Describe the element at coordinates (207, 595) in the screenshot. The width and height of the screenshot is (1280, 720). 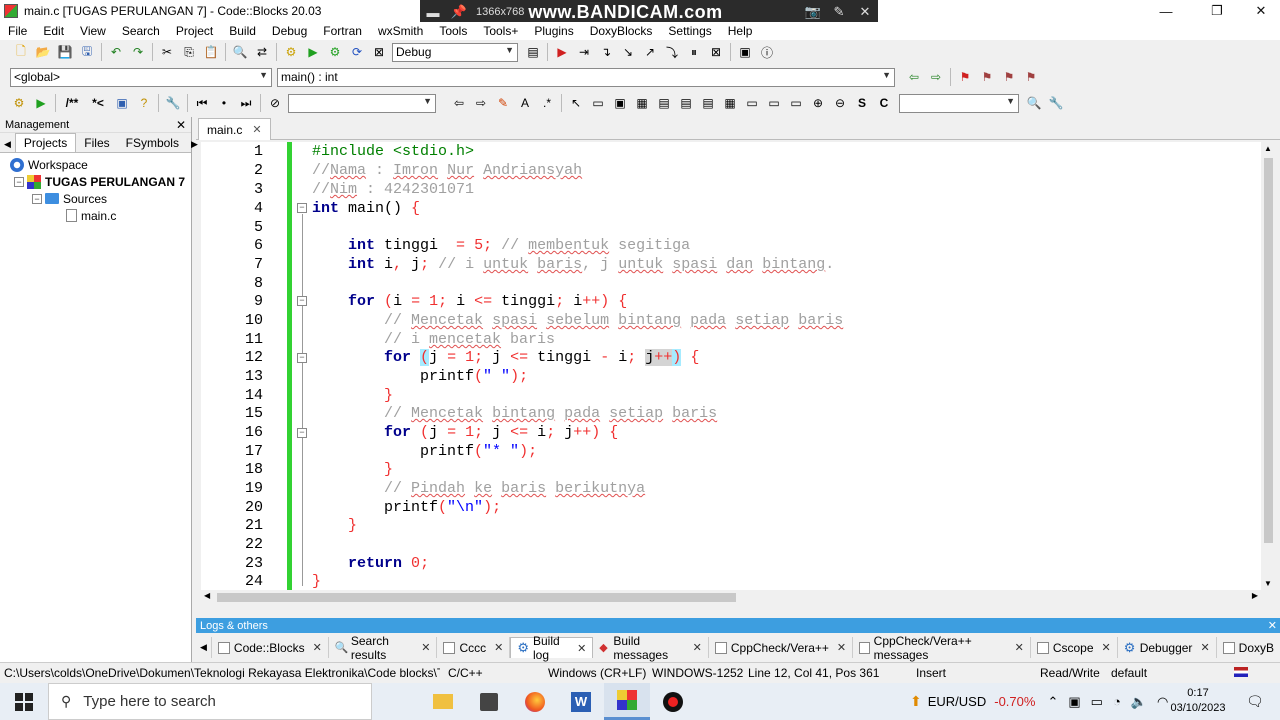
I see `scroll-left-icon: ◀` at that location.